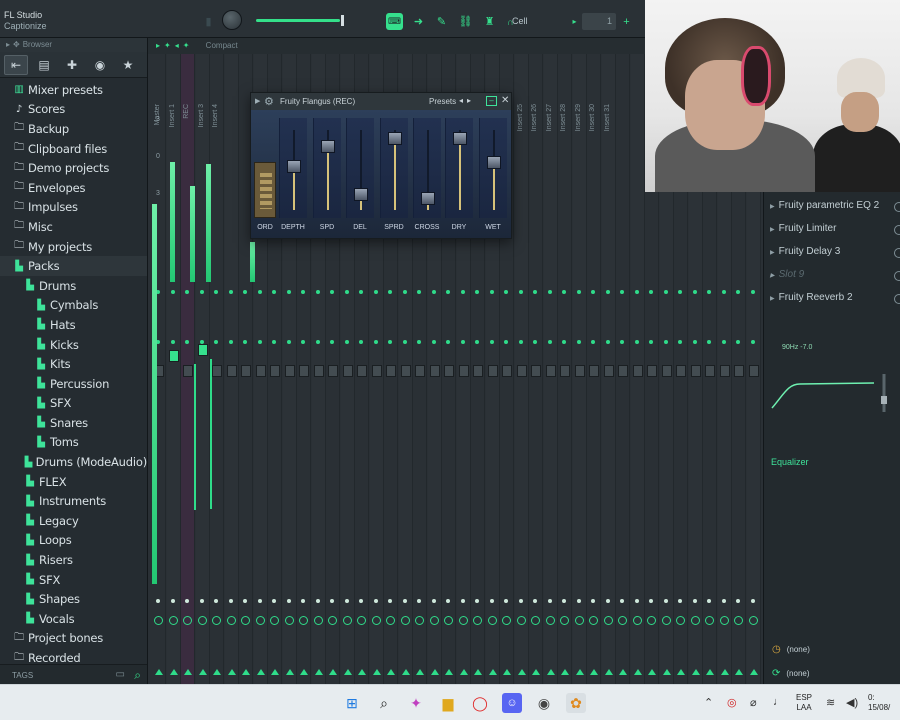 The height and width of the screenshot is (720, 900). What do you see at coordinates (269, 101) in the screenshot?
I see `gear-icon: ⚙` at bounding box center [269, 101].